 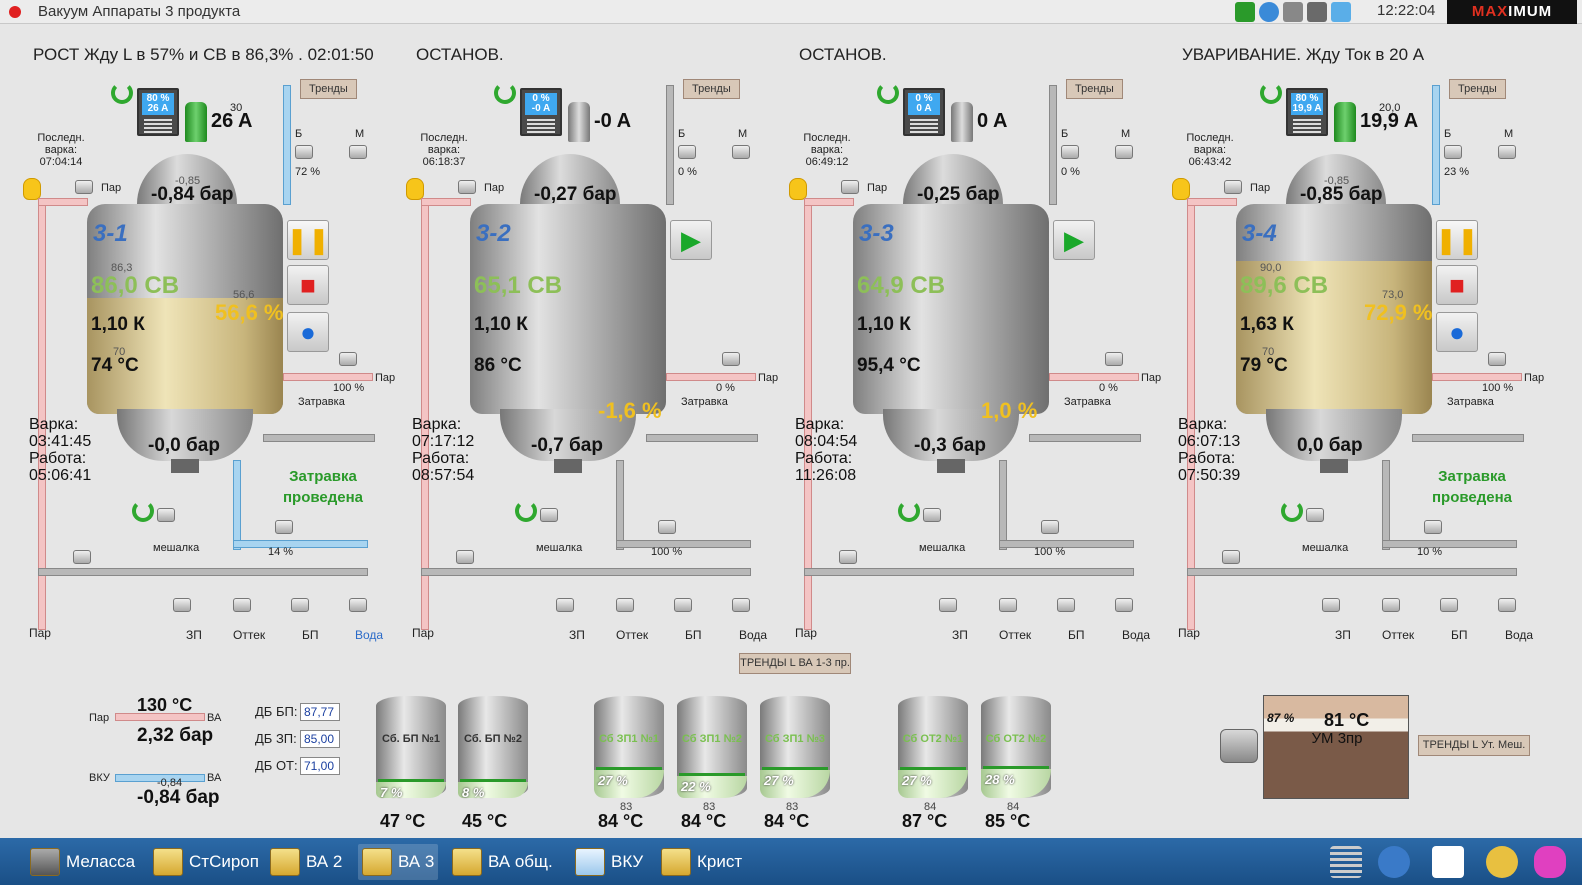 What do you see at coordinates (493, 748) in the screenshot?
I see `collector-tank: Сб. БП №2 8 %` at bounding box center [493, 748].